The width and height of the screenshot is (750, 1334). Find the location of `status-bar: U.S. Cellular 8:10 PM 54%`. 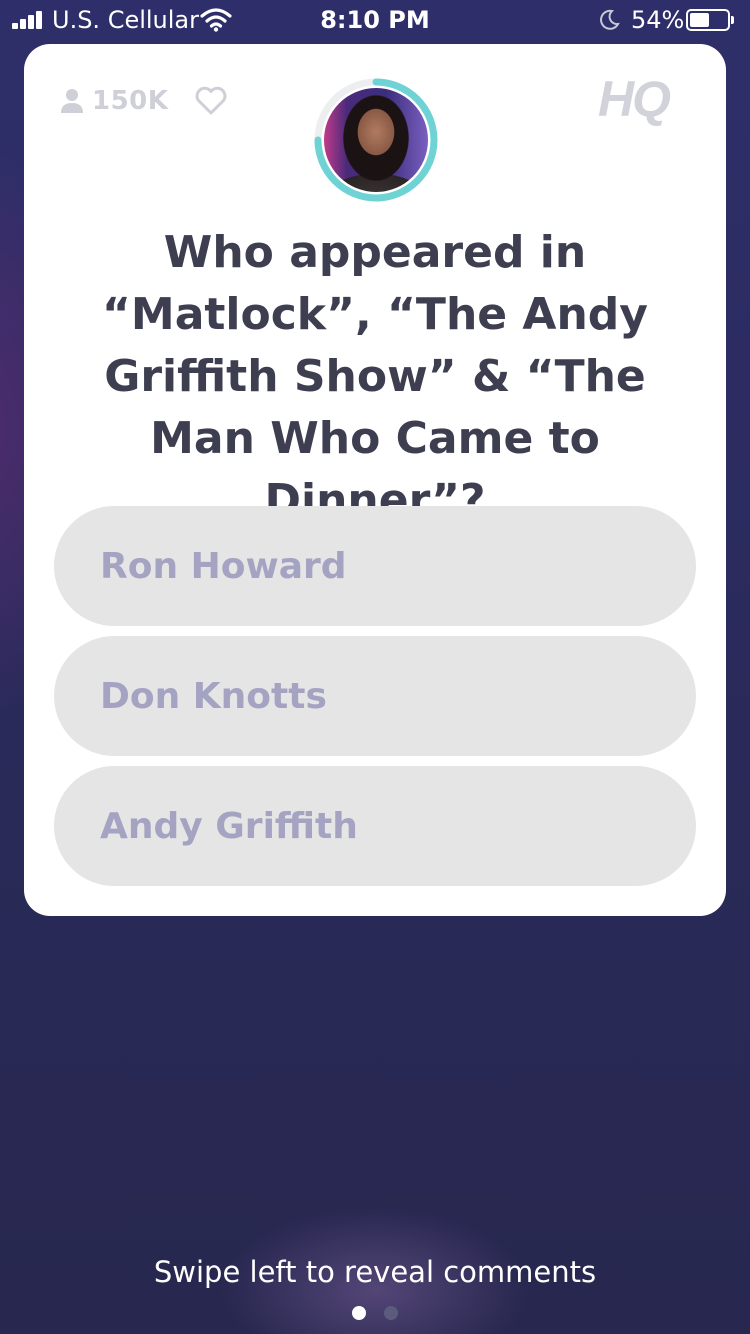

status-bar: U.S. Cellular 8:10 PM 54% is located at coordinates (375, 20).